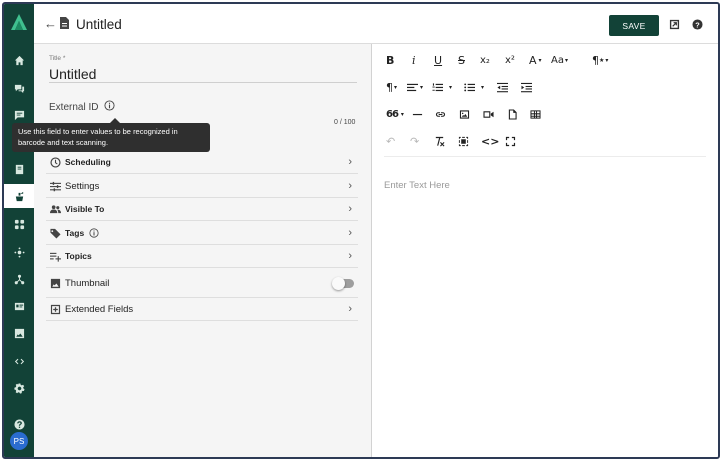 Image resolution: width=722 pixels, height=461 pixels. I want to click on select-all-icon, so click(463, 141).